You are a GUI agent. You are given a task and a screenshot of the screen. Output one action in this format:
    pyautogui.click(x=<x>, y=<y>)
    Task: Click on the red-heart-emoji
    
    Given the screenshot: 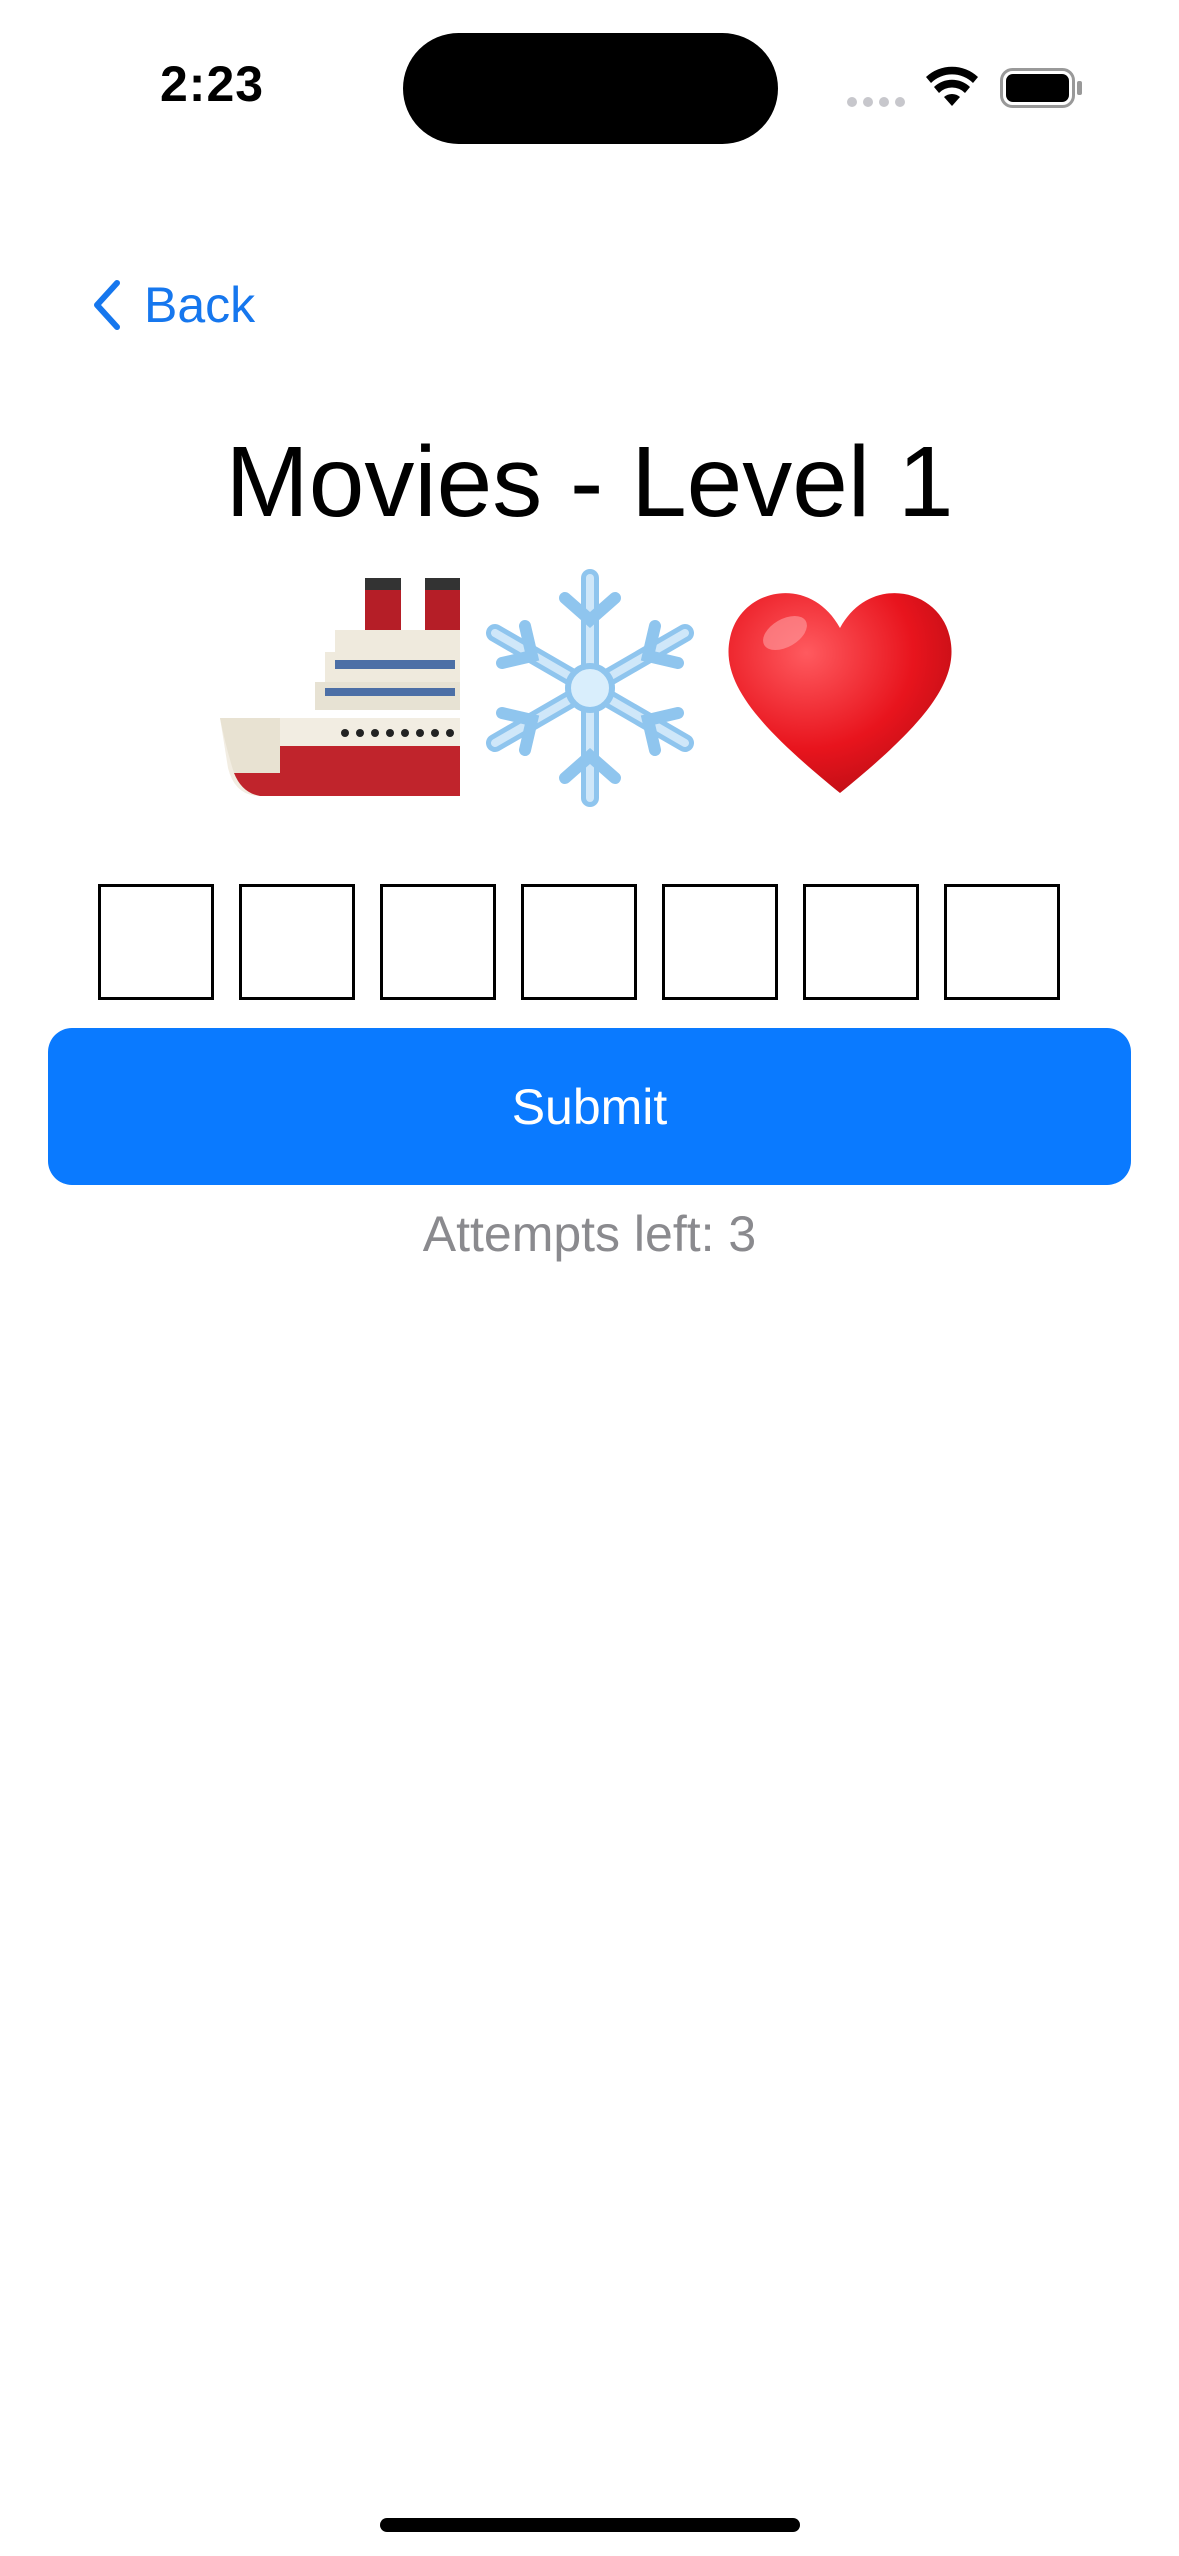 What is the action you would take?
    pyautogui.click(x=840, y=688)
    